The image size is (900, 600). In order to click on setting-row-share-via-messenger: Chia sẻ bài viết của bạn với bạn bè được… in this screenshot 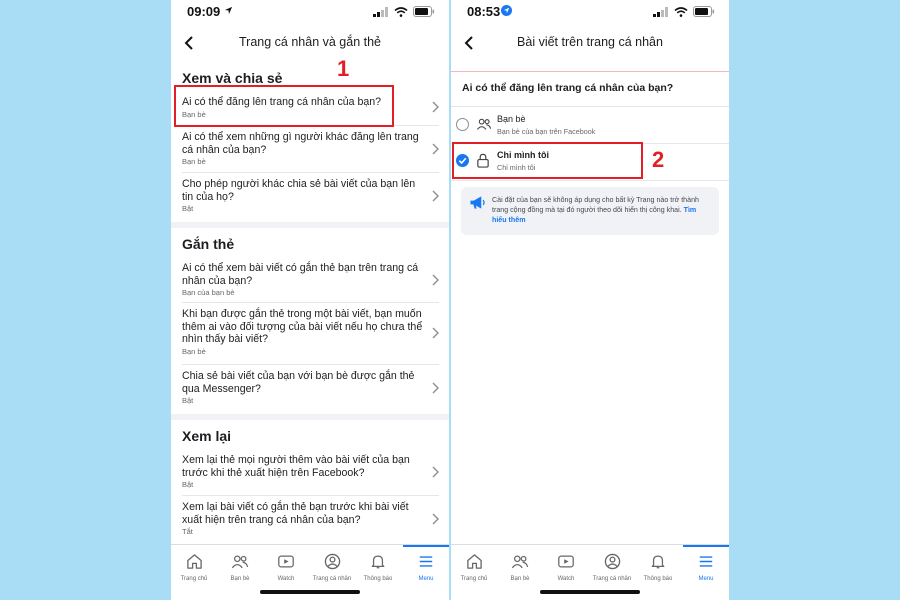, I will do `click(310, 387)`.